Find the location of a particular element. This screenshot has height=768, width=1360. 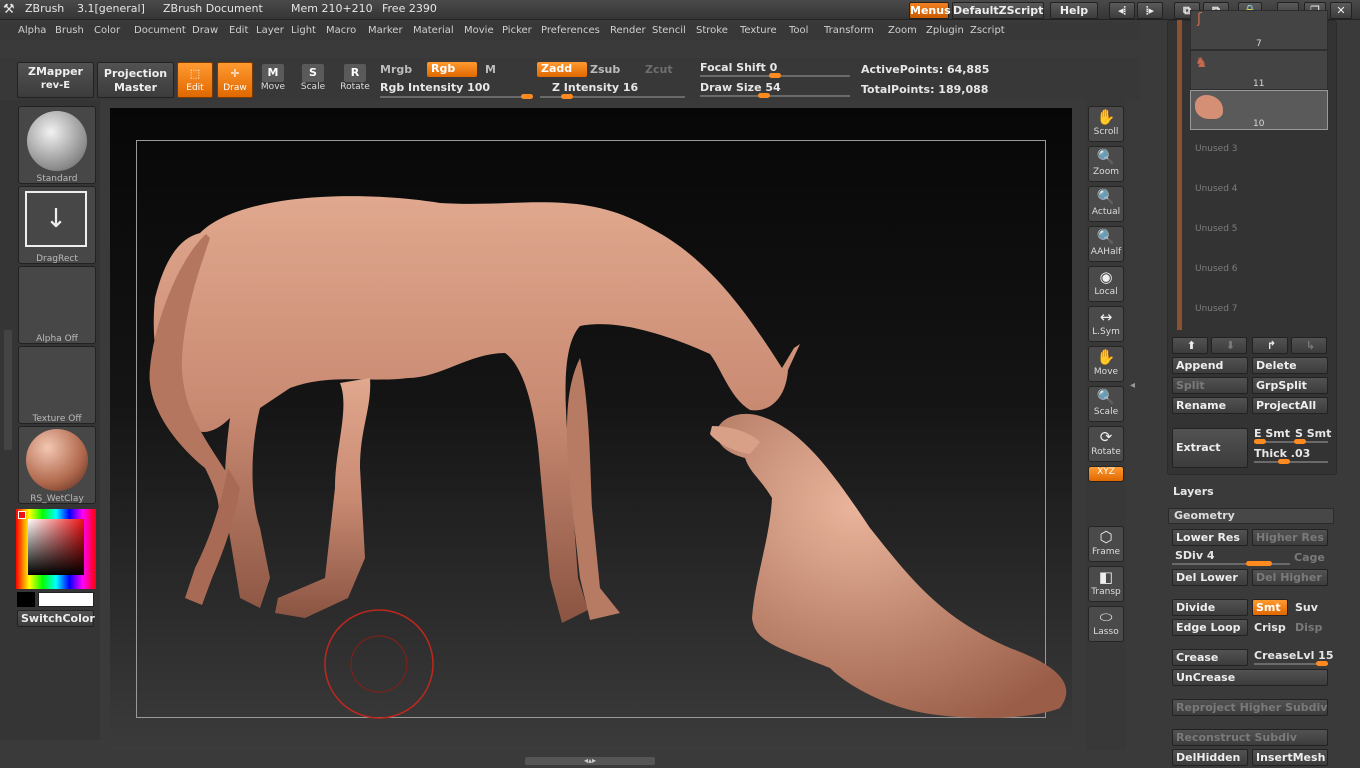

insertmesh-button: InsertMesh is located at coordinates (1290, 757).